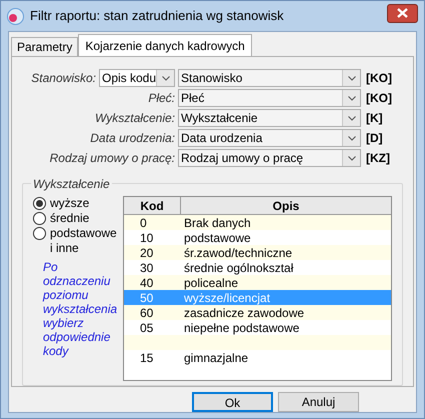 Image resolution: width=425 pixels, height=419 pixels. Describe the element at coordinates (226, 298) in the screenshot. I see `description-cell-text: wyższe/licencjat` at that location.